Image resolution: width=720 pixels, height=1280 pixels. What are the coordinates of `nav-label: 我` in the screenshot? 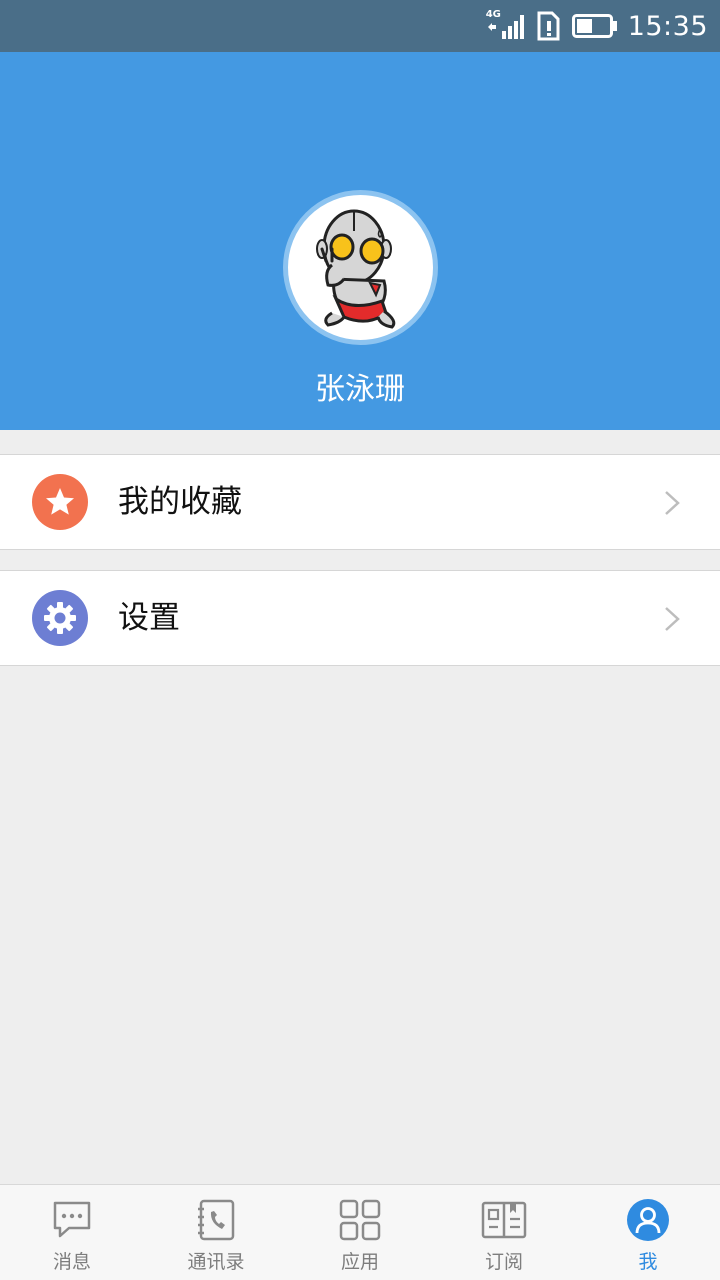 It's located at (648, 1262).